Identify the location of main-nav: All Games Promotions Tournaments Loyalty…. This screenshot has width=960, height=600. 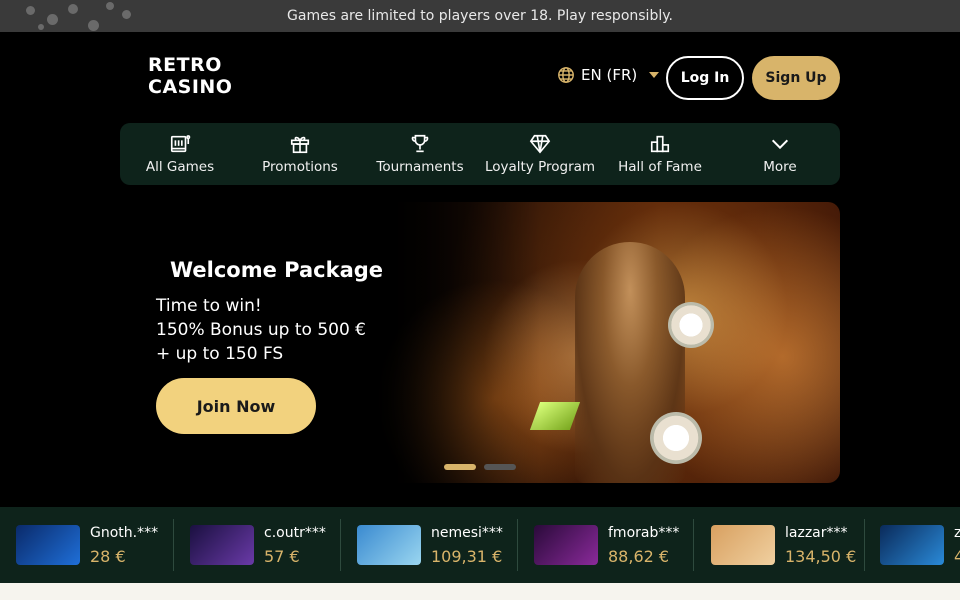
(480, 154).